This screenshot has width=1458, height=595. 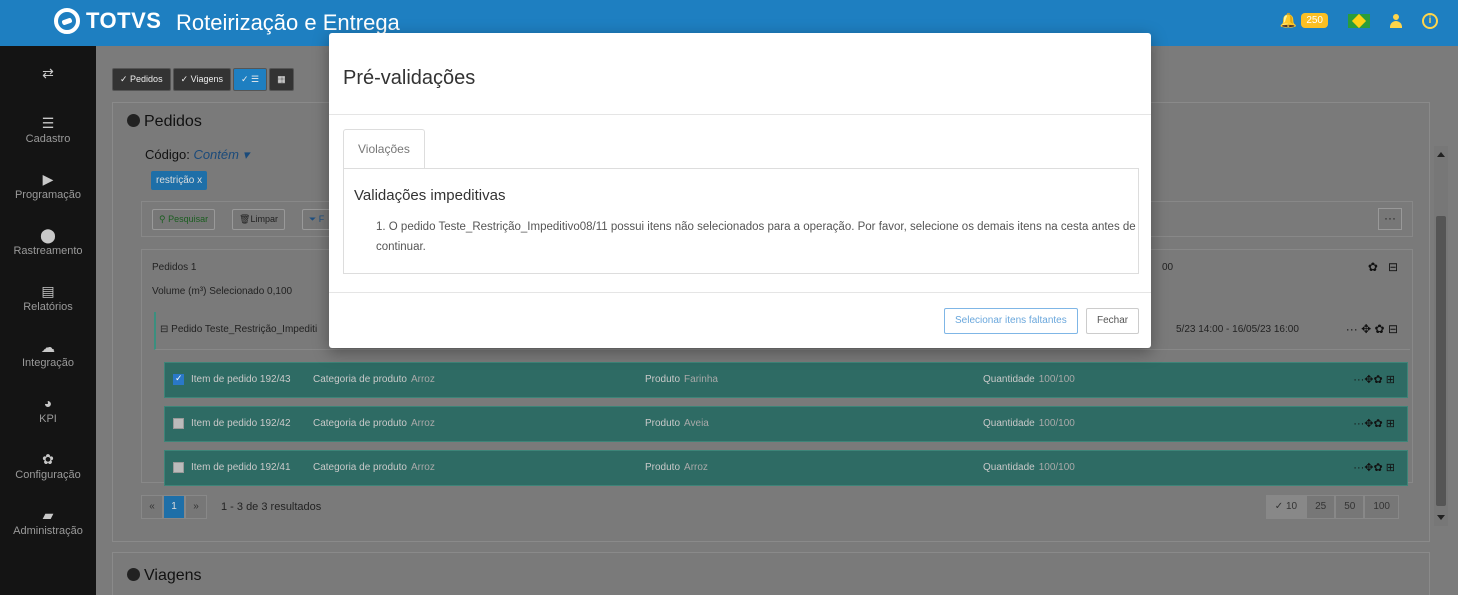 What do you see at coordinates (48, 242) in the screenshot?
I see `sidebar-item-rastreamento: ⬤ Rastreamento` at bounding box center [48, 242].